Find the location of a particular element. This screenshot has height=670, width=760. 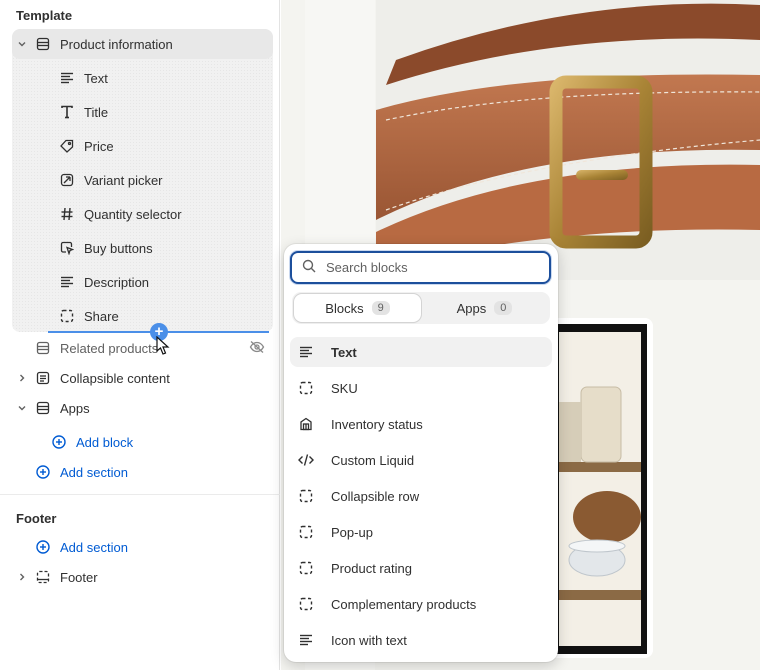

block-item-label: Description is located at coordinates (117, 282).